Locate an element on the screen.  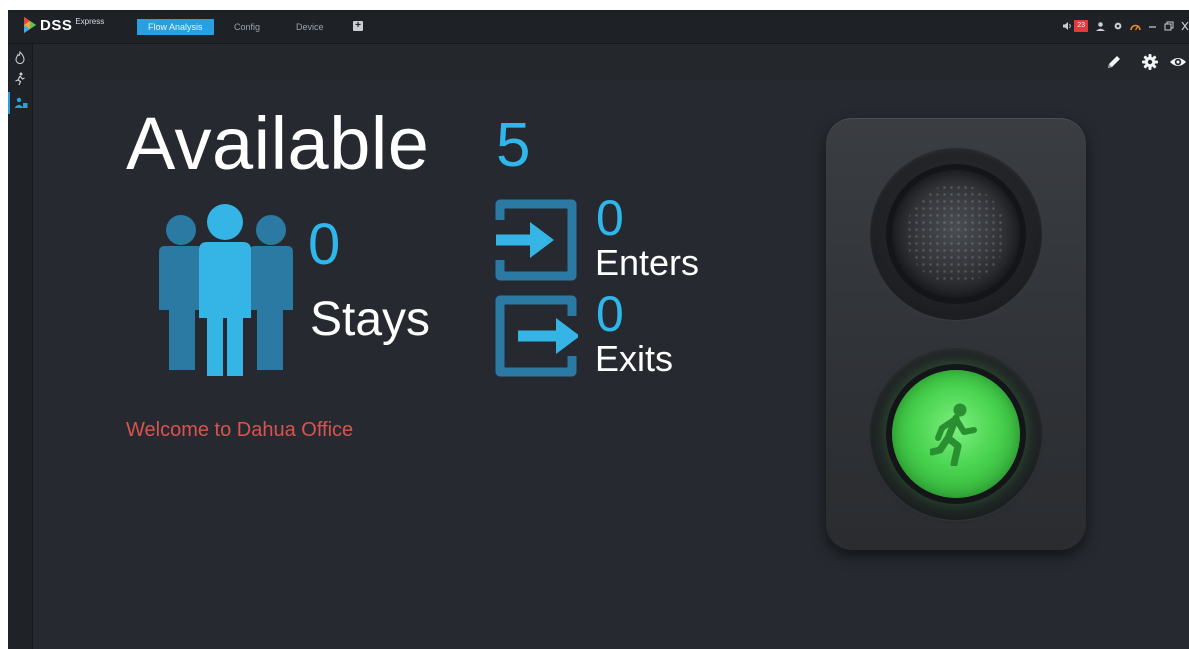
app-logo: DSS Express is located at coordinates (63, 26).